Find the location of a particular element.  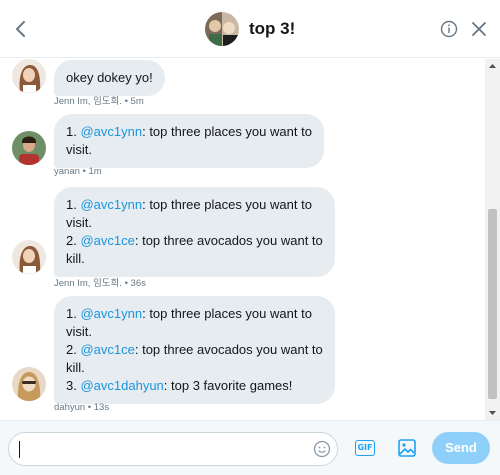

conversation-header: top 3! is located at coordinates (250, 29).